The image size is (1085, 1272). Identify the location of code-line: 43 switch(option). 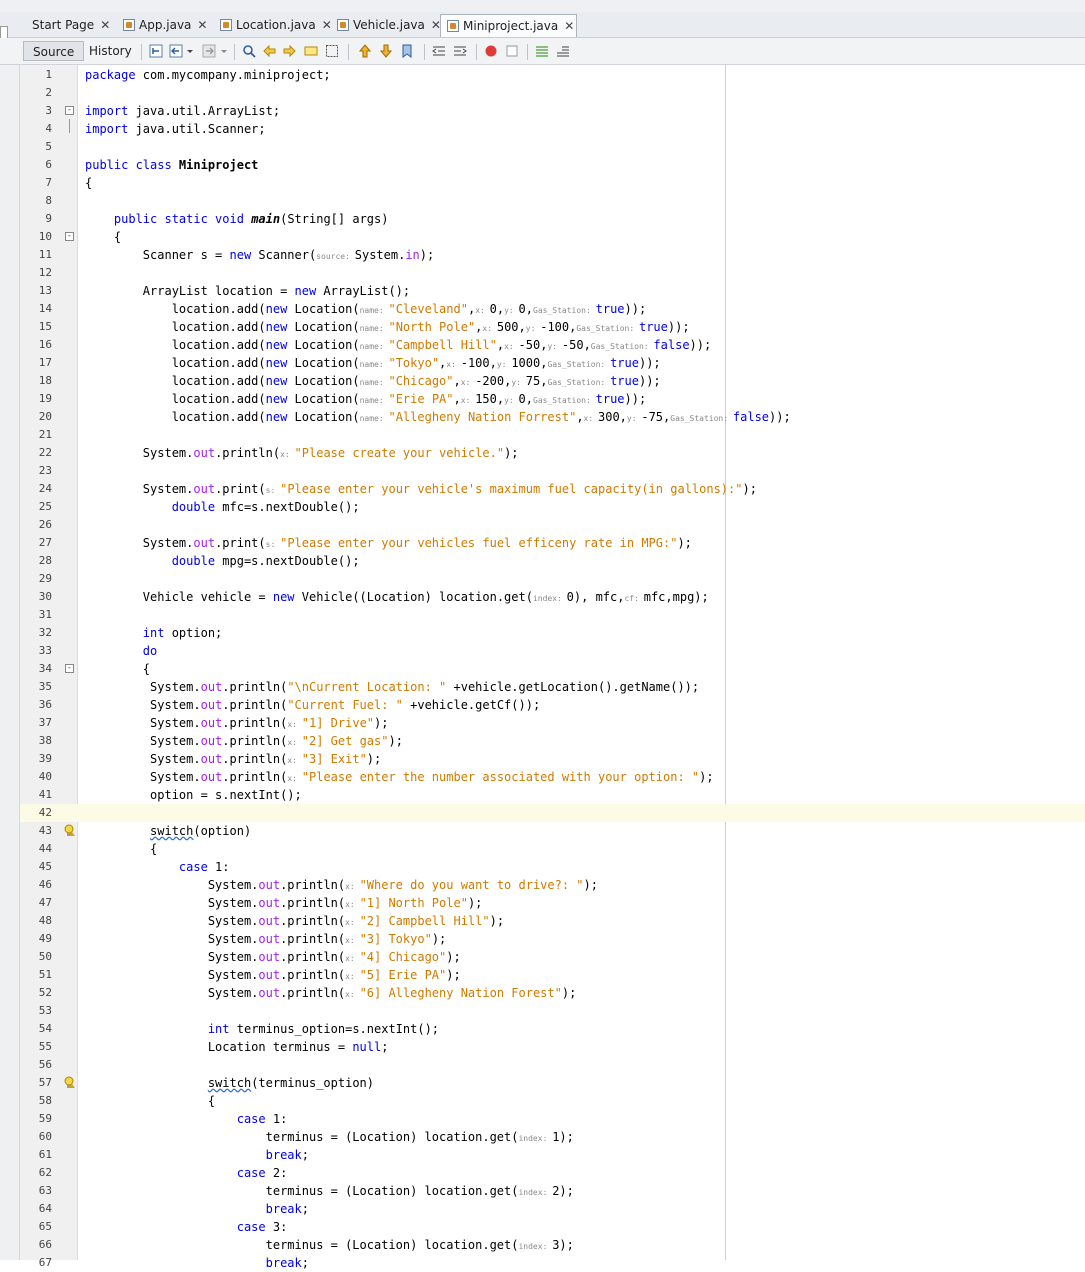
(552, 831).